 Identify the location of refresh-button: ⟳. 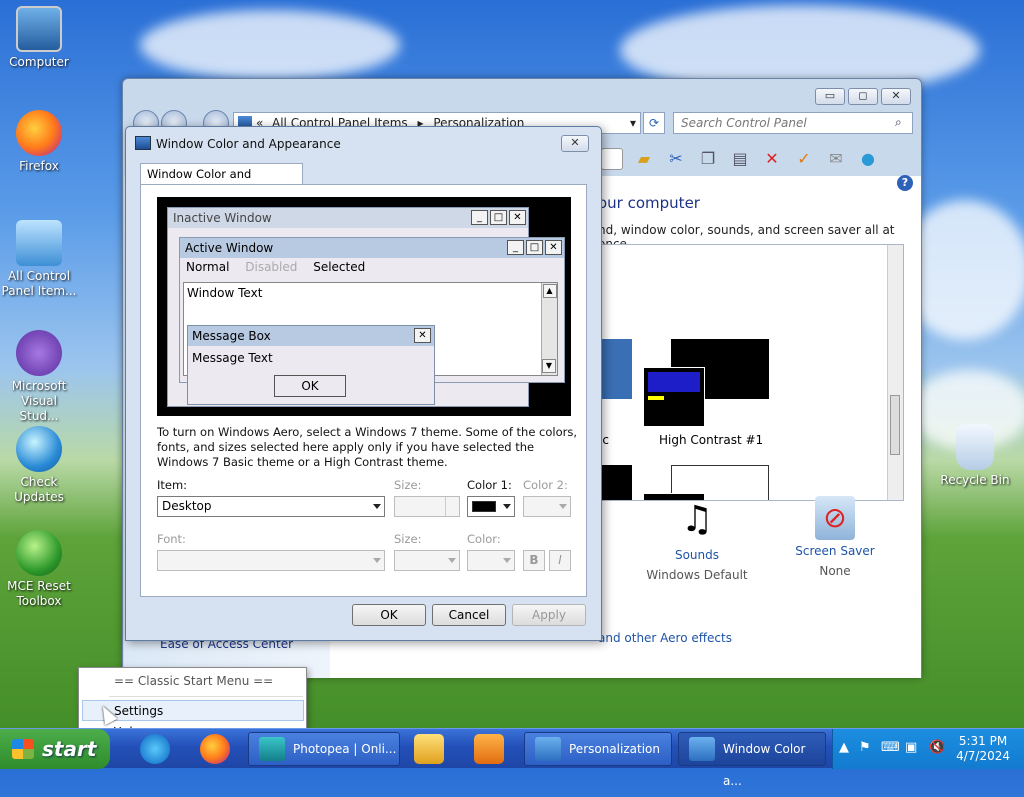
(654, 123).